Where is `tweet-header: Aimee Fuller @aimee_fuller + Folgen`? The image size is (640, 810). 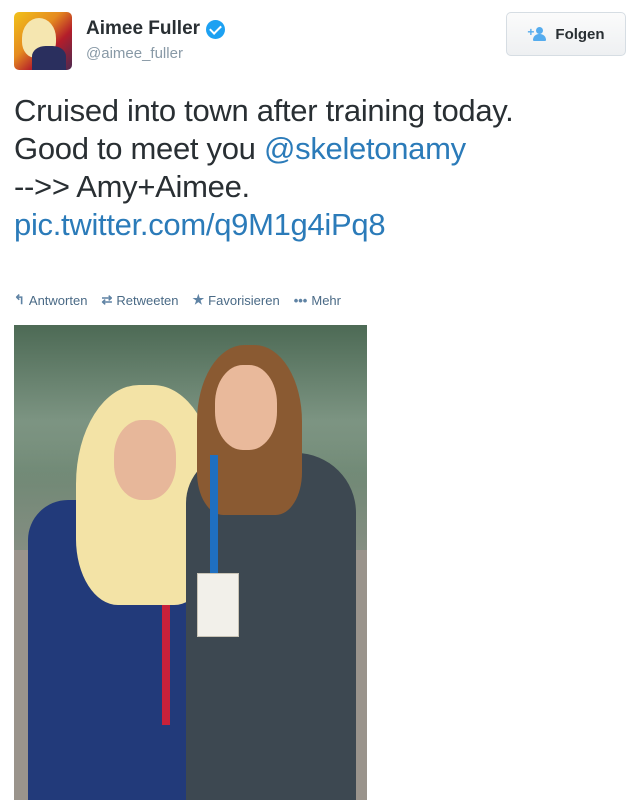 tweet-header: Aimee Fuller @aimee_fuller + Folgen is located at coordinates (320, 42).